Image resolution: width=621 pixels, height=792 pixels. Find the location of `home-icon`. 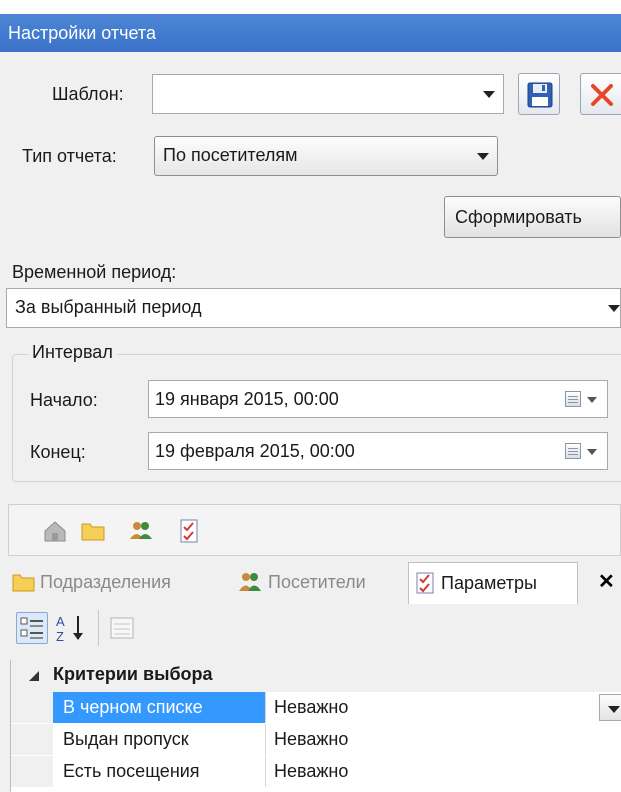

home-icon is located at coordinates (55, 531).